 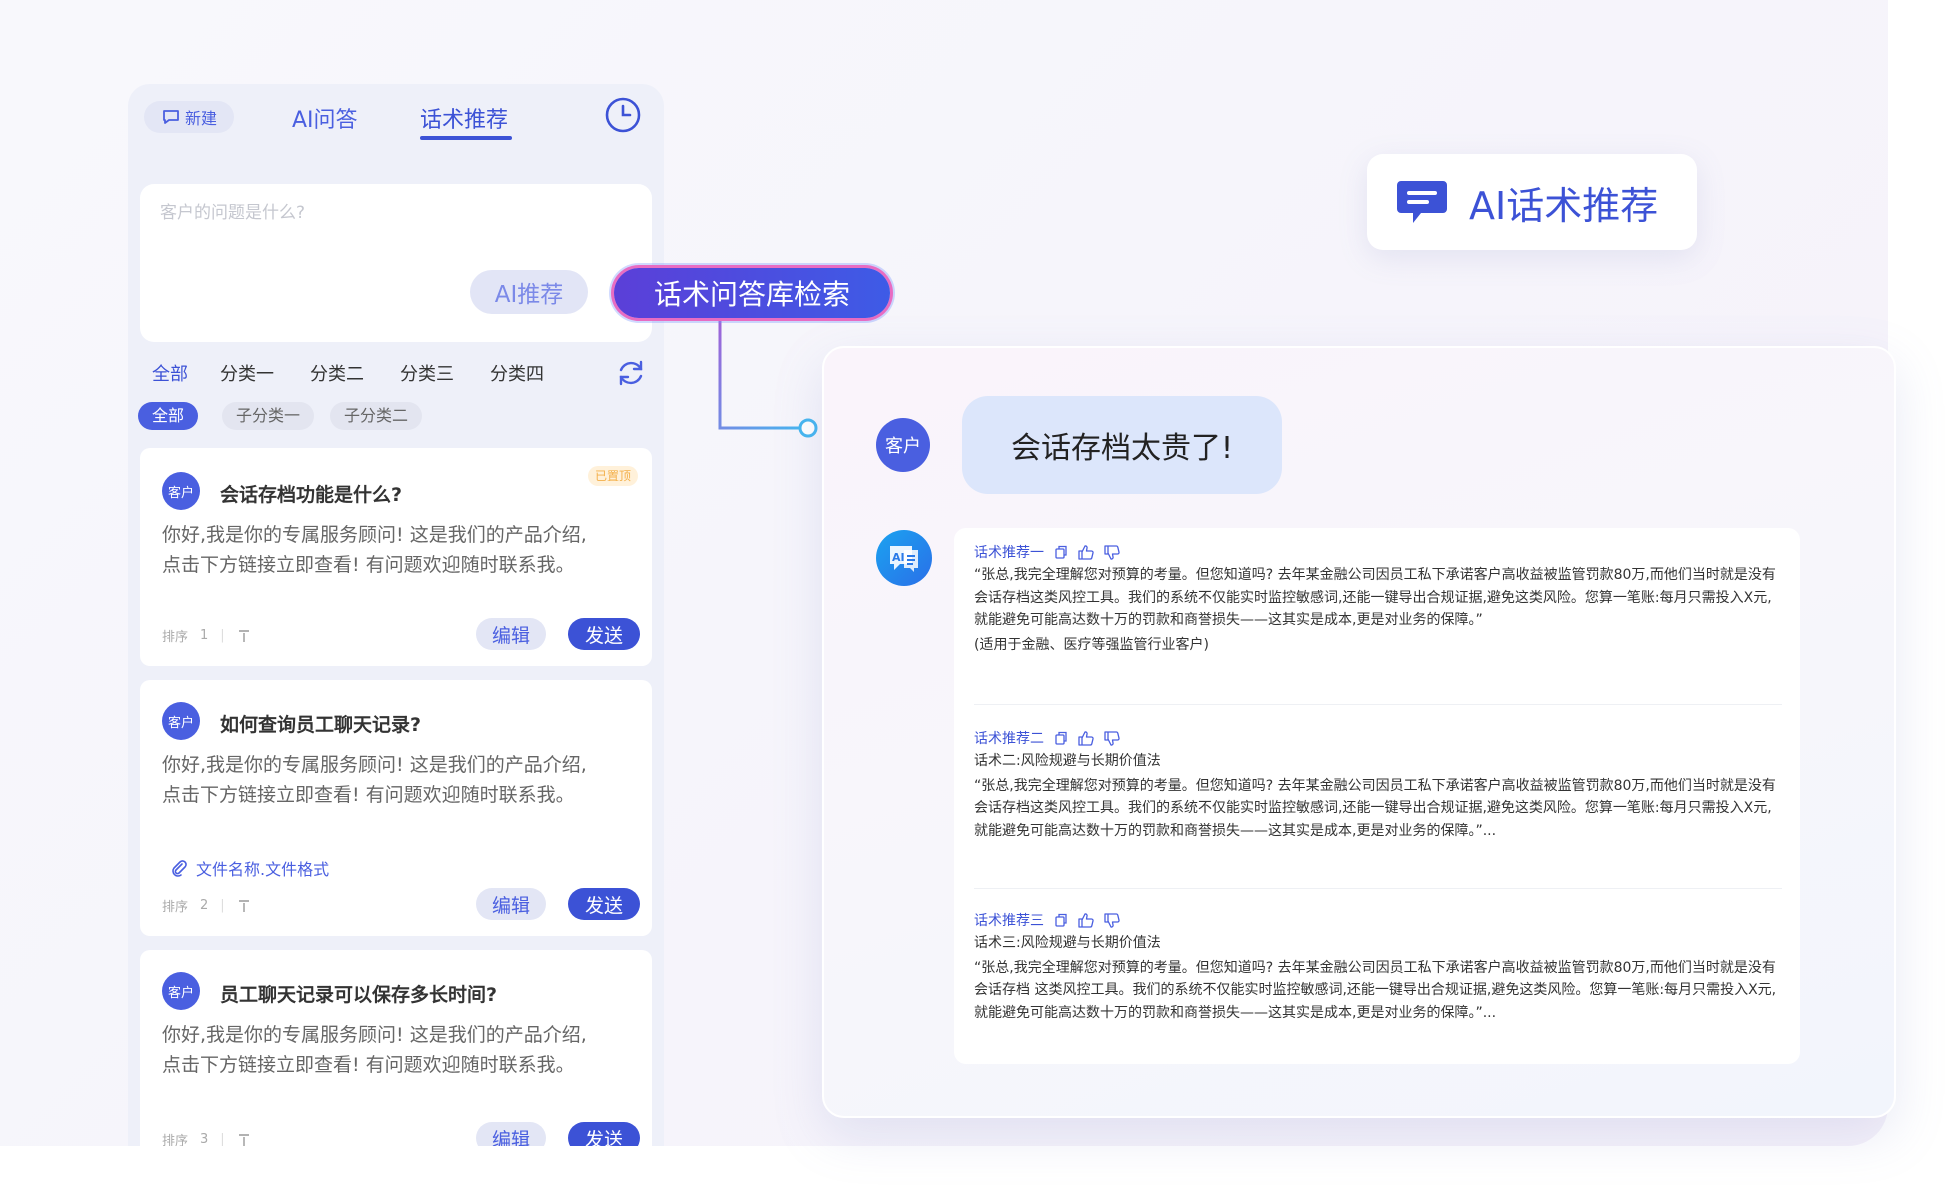 I want to click on card-question: 如何查询员工聊天记录?, so click(x=321, y=725).